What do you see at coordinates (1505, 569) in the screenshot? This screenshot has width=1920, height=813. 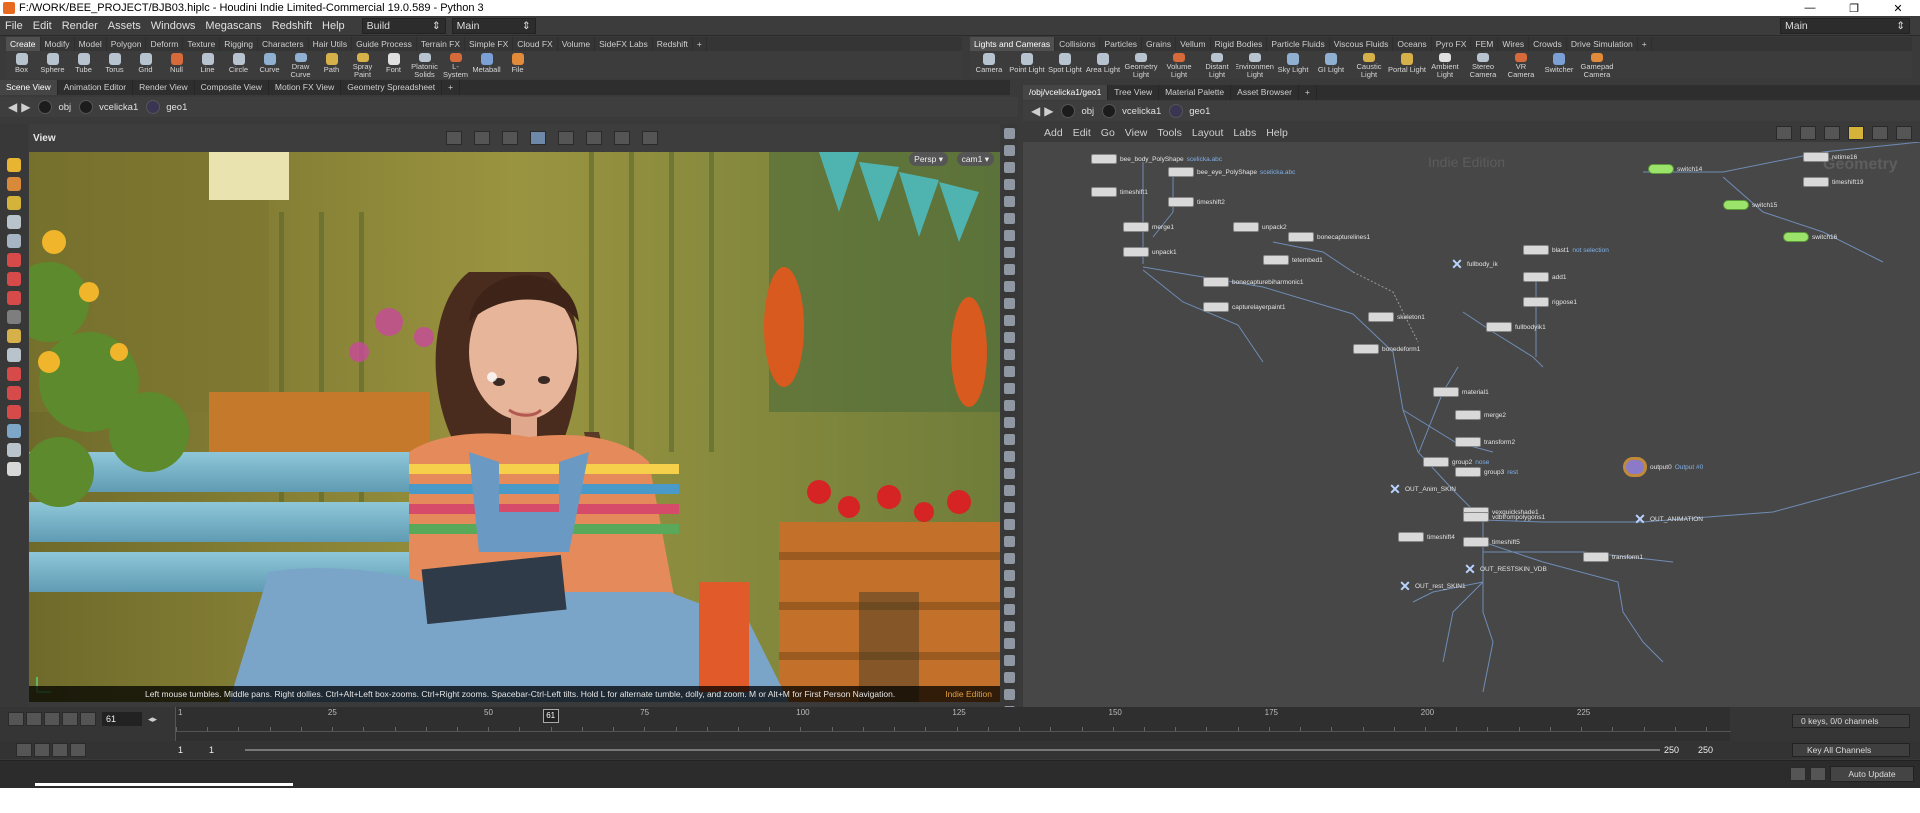 I see `node-OUT_RESTSKIN_VDB: ✕ OUT_RESTSKIN_VDB` at bounding box center [1505, 569].